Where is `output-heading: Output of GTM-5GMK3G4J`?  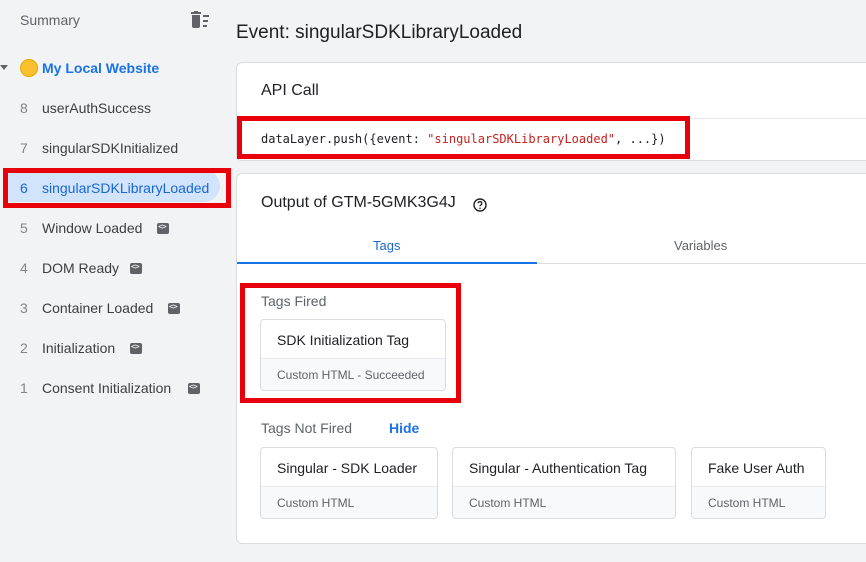 output-heading: Output of GTM-5GMK3G4J is located at coordinates (358, 202).